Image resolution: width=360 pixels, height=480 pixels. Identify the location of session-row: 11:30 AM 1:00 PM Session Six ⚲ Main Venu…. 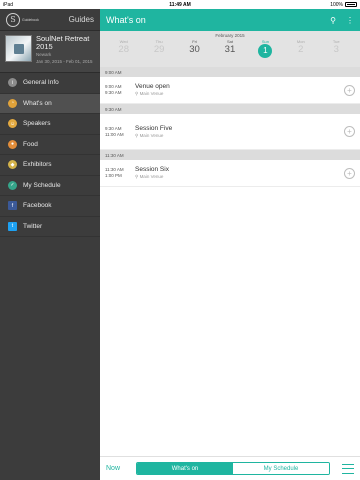
(230, 173).